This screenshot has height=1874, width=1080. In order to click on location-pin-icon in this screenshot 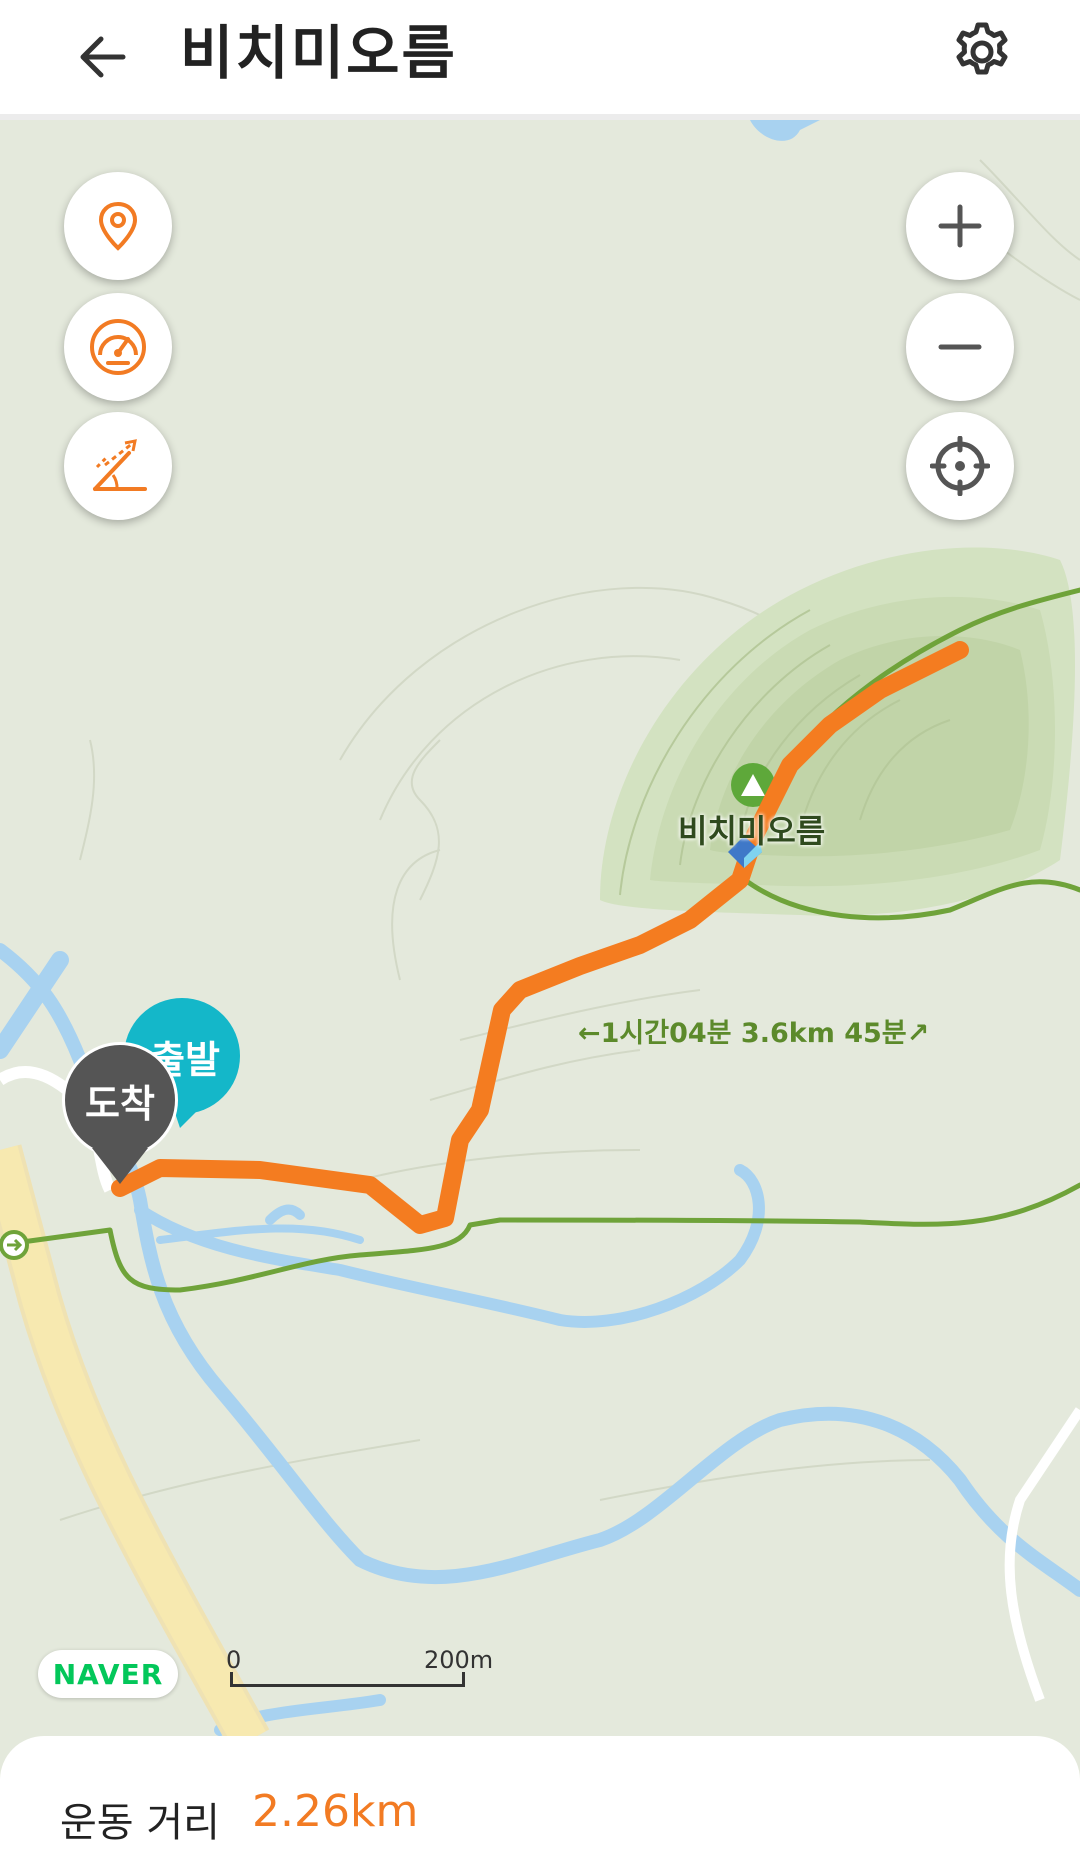, I will do `click(118, 226)`.